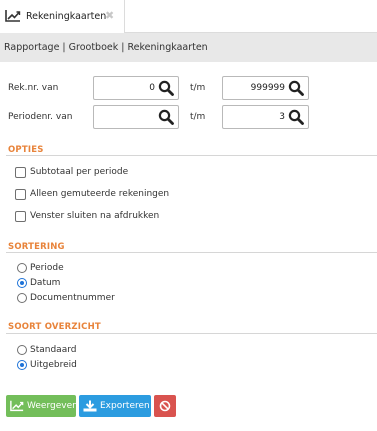 This screenshot has width=377, height=431. Describe the element at coordinates (191, 333) in the screenshot. I see `overview-divider` at that location.